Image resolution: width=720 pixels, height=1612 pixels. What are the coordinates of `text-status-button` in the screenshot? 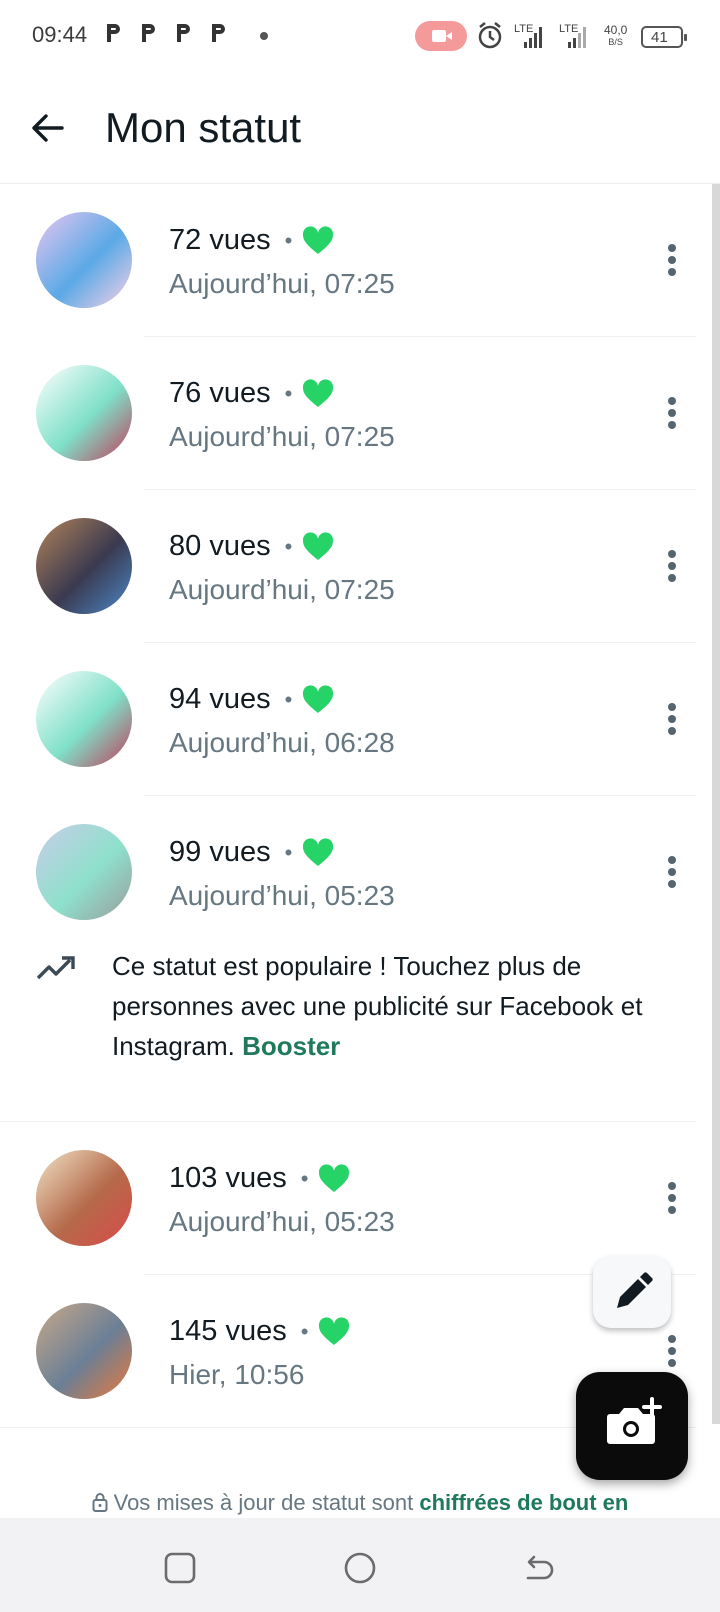 It's located at (632, 1292).